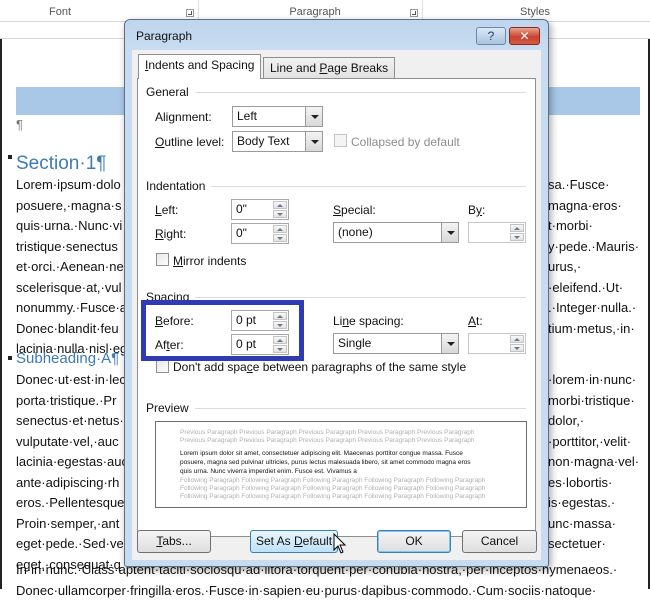 The height and width of the screenshot is (601, 650). I want to click on alignment-label: Alignment:, so click(183, 117).